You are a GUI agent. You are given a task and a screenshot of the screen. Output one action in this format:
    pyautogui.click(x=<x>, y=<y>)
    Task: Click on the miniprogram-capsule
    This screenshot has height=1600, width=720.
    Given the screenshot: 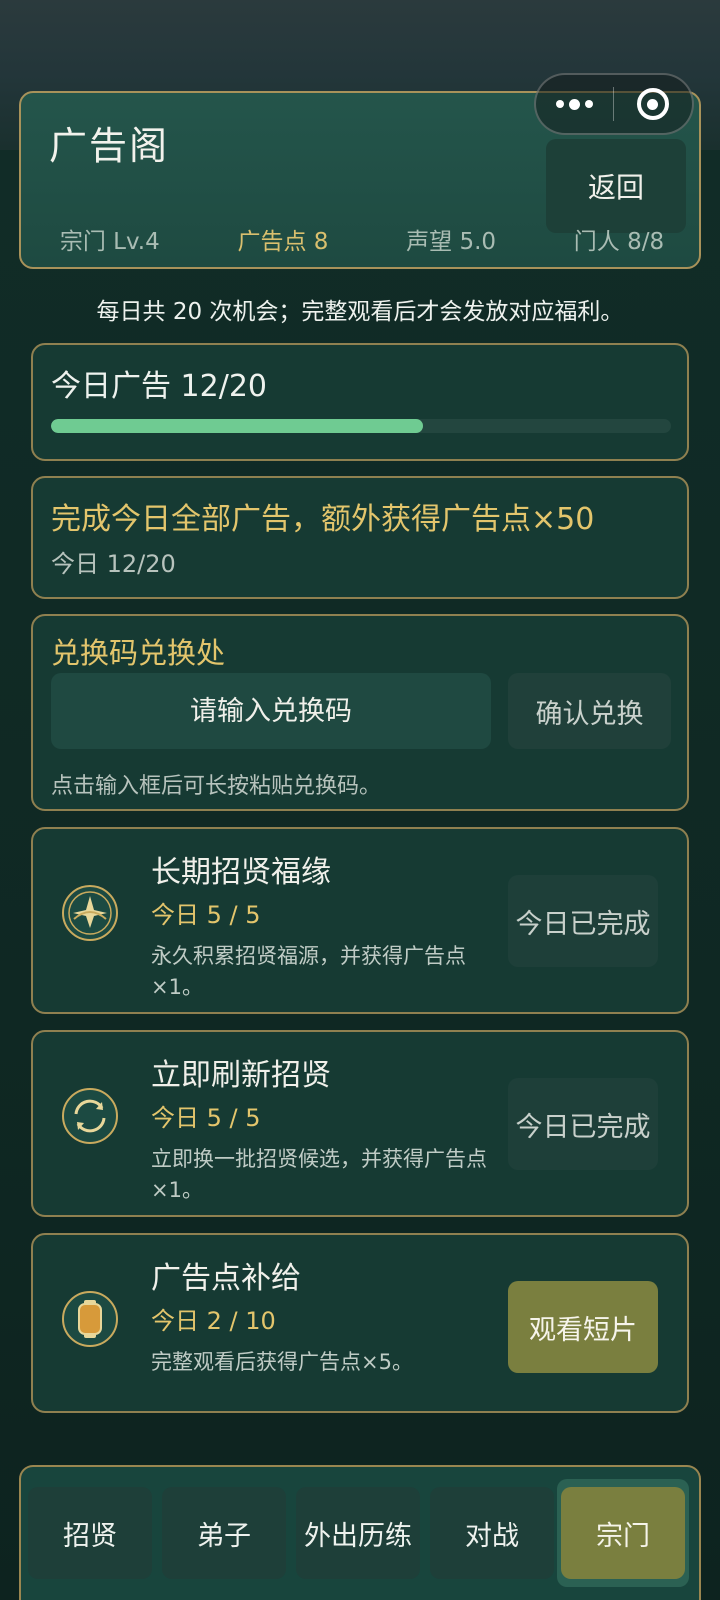 What is the action you would take?
    pyautogui.click(x=614, y=104)
    